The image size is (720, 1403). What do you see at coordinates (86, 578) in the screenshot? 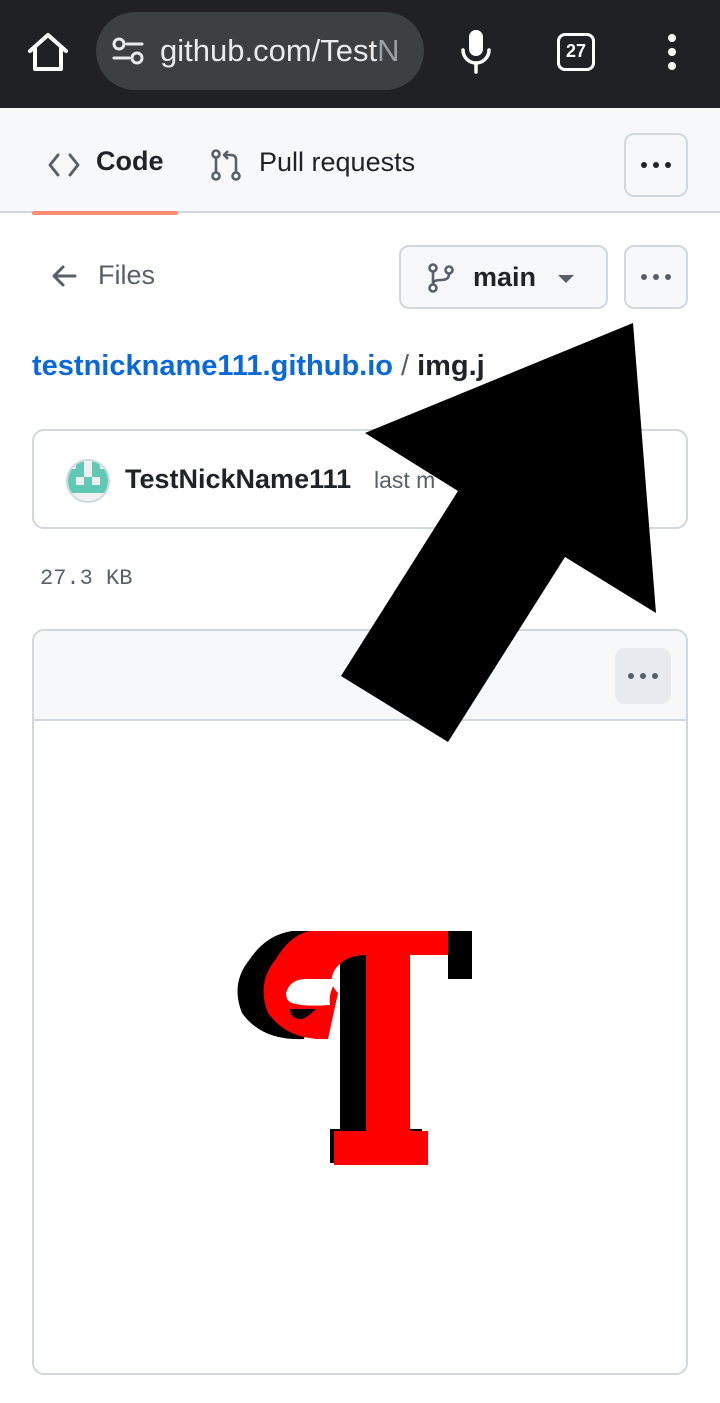
I see `file-size: 27.3 KB` at bounding box center [86, 578].